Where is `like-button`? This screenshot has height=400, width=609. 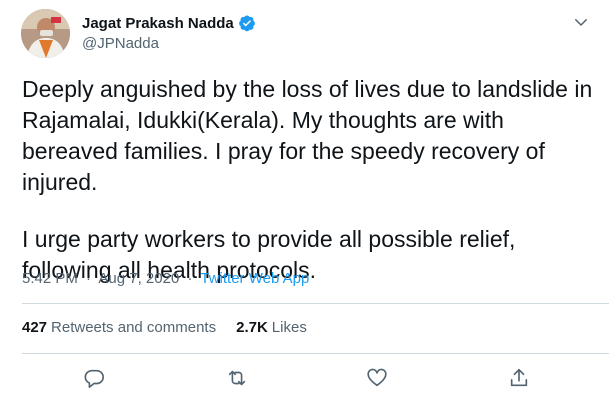 like-button is located at coordinates (377, 378).